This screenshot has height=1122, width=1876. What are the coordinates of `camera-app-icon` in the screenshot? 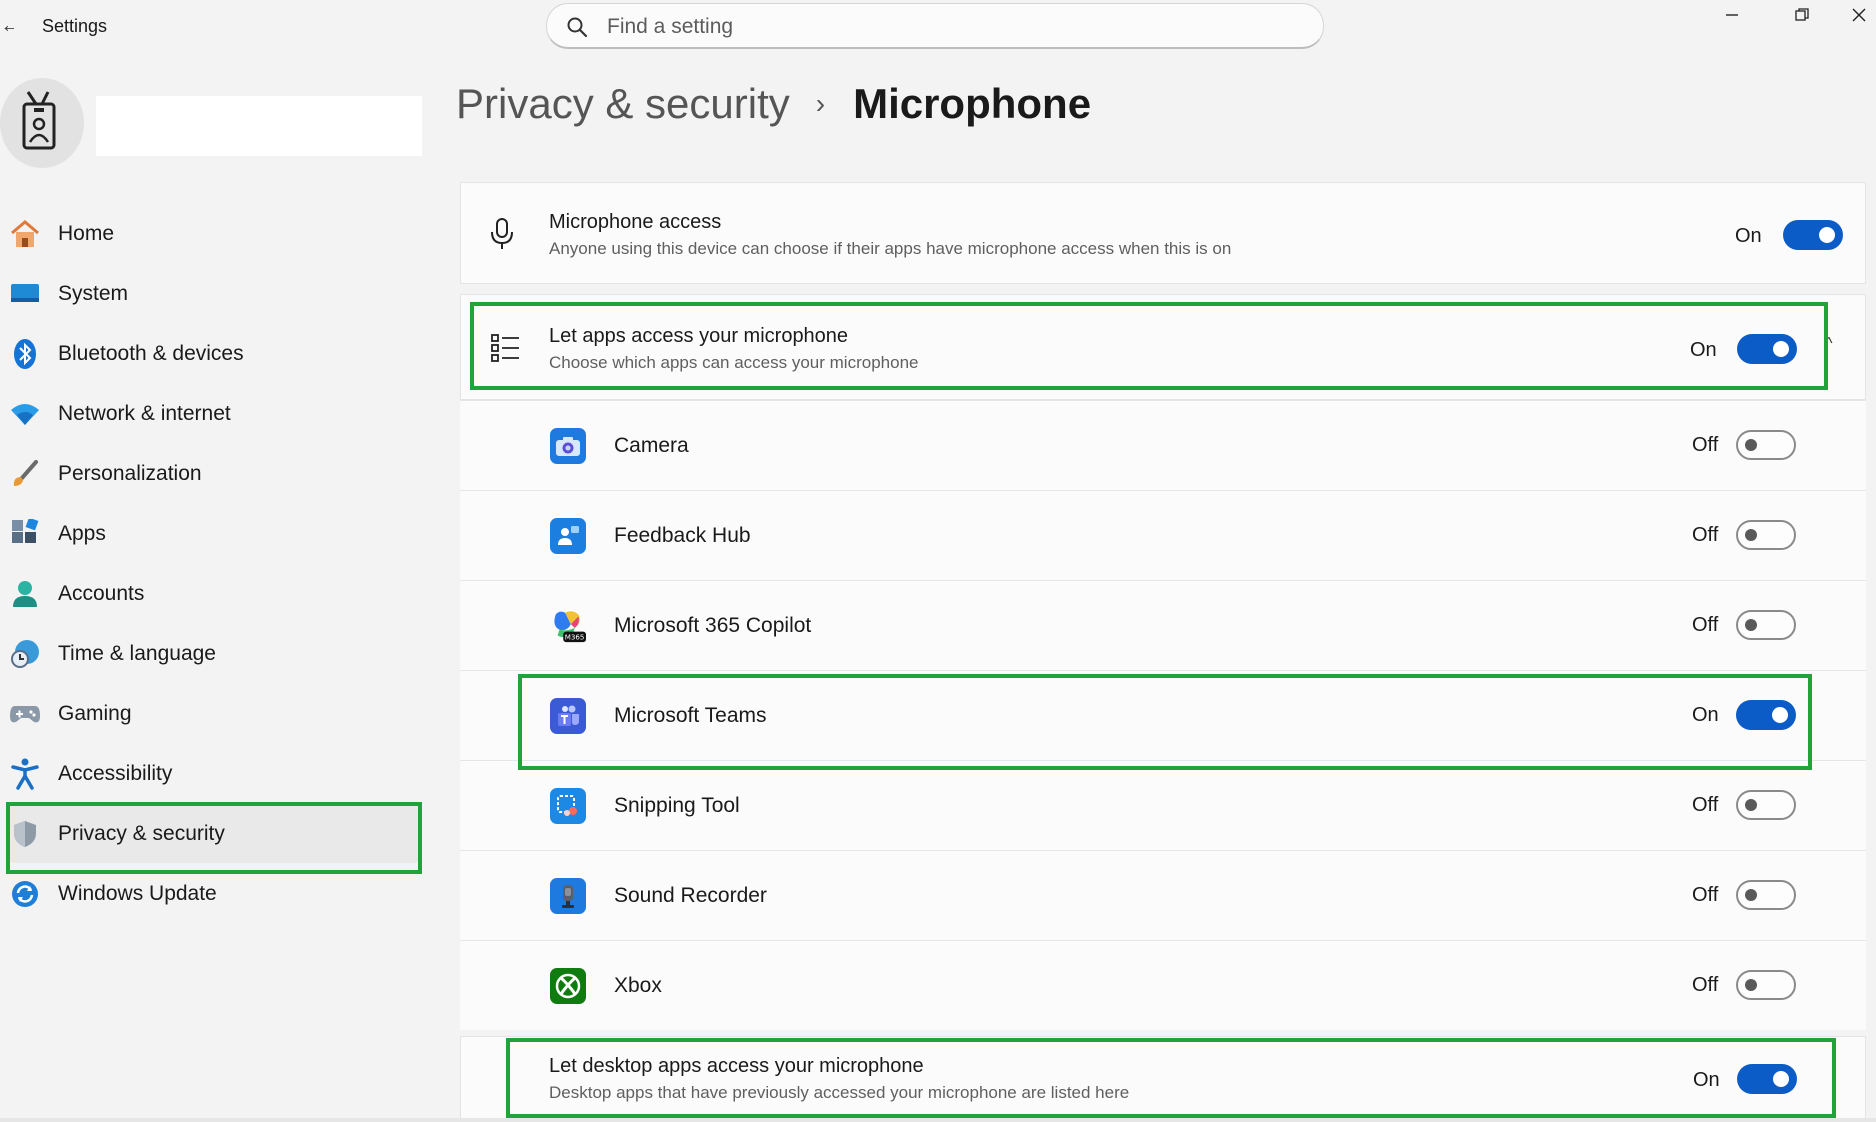 It's located at (568, 446).